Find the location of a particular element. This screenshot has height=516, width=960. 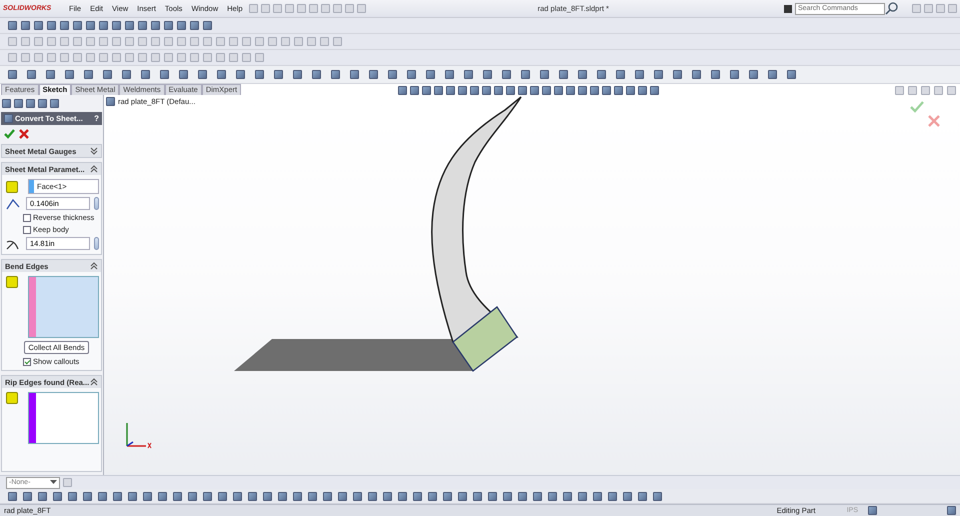

radius-arc-icon is located at coordinates (13, 244).